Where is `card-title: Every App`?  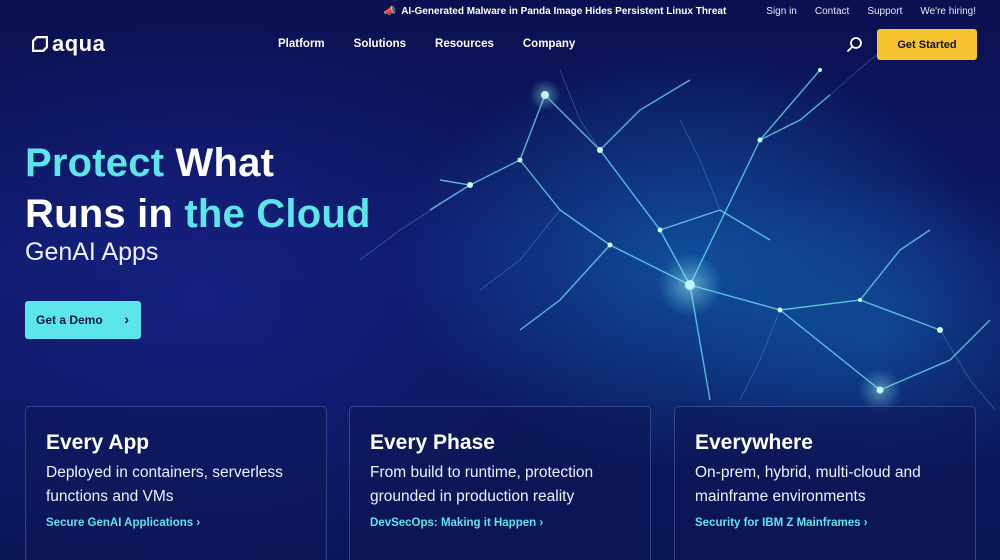
card-title: Every App is located at coordinates (98, 442).